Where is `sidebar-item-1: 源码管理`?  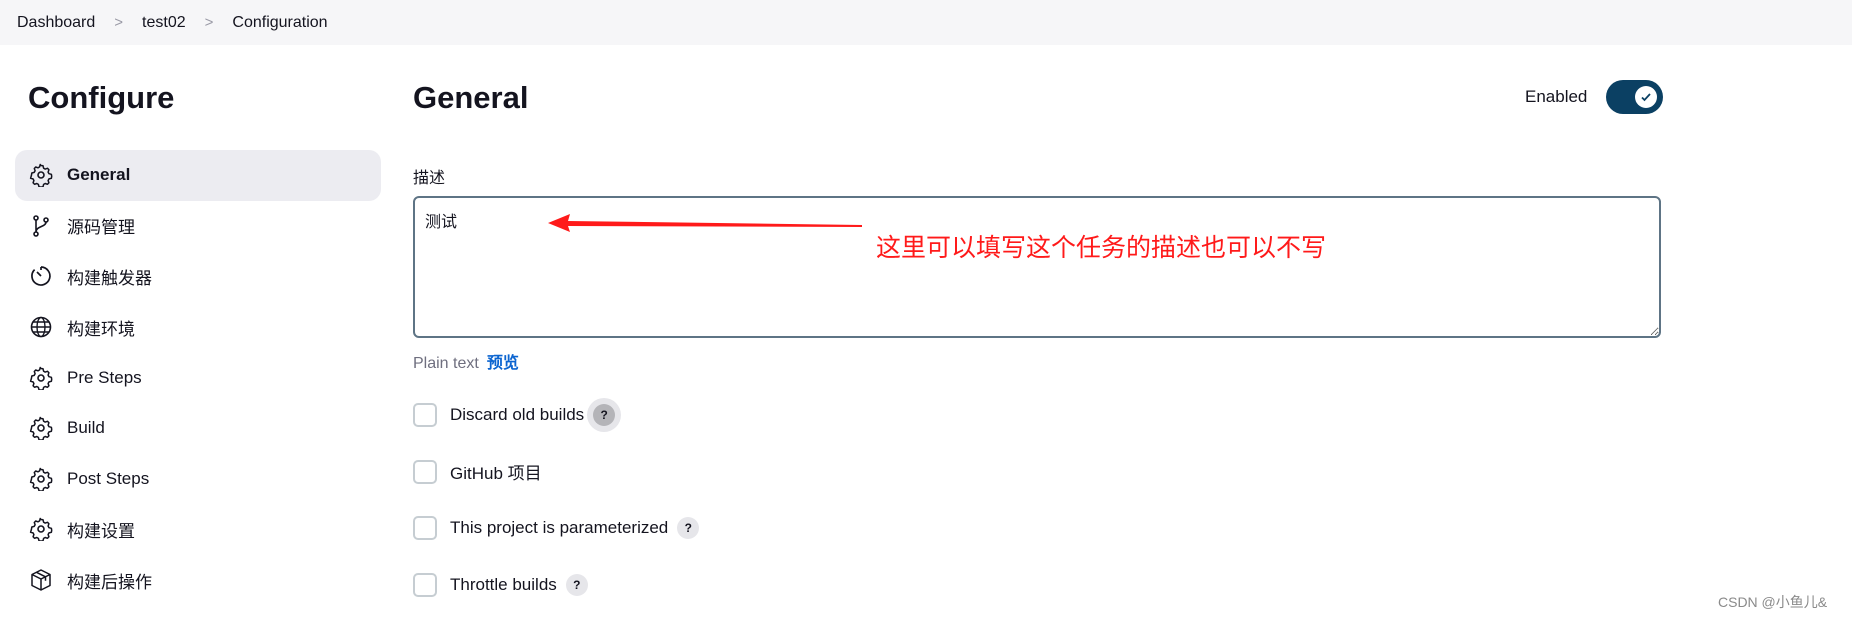 sidebar-item-1: 源码管理 is located at coordinates (198, 226).